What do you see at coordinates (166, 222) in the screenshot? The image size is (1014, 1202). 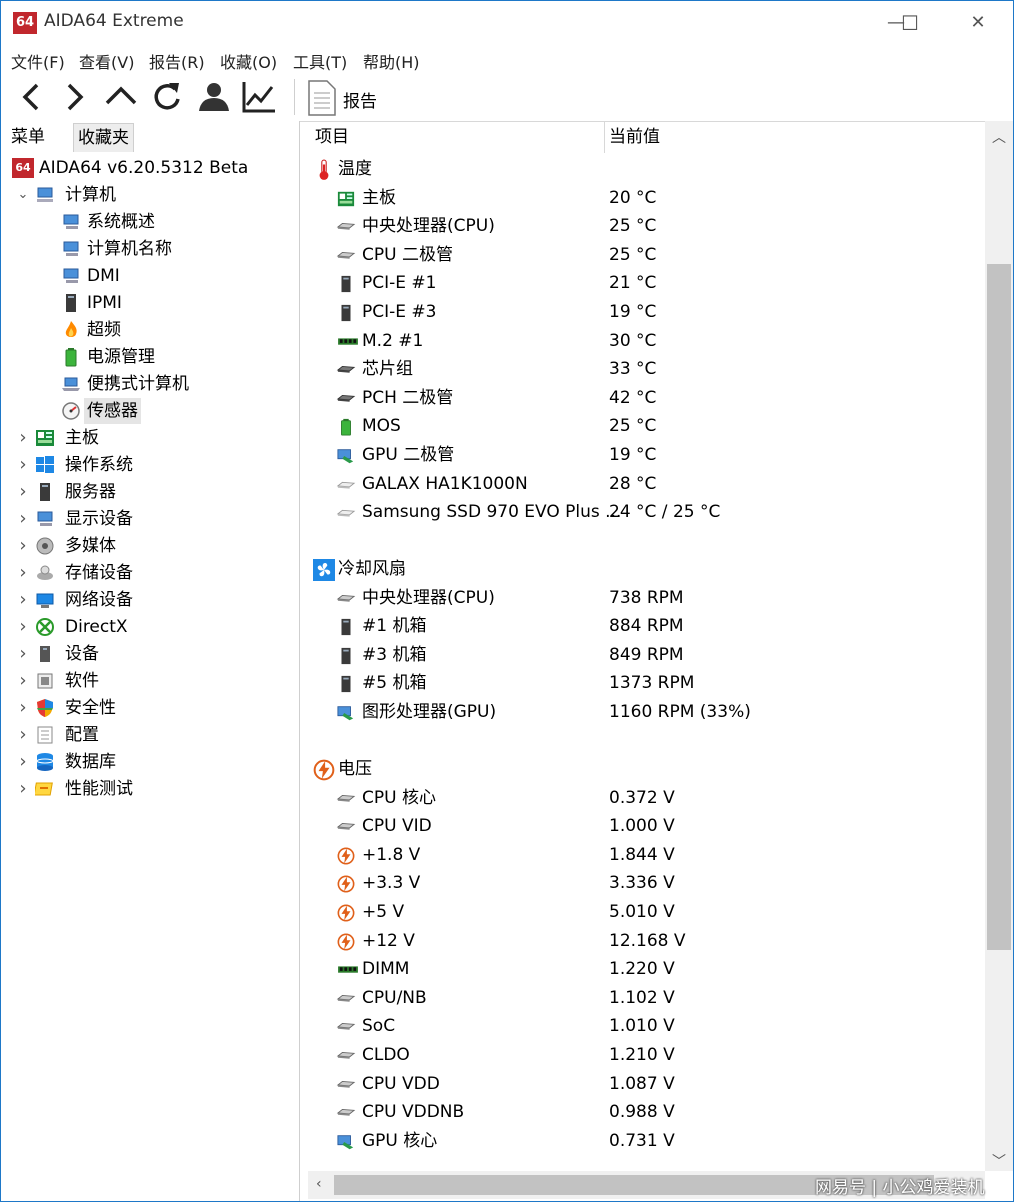 I see `tree-item-system-summary: 系统概述` at bounding box center [166, 222].